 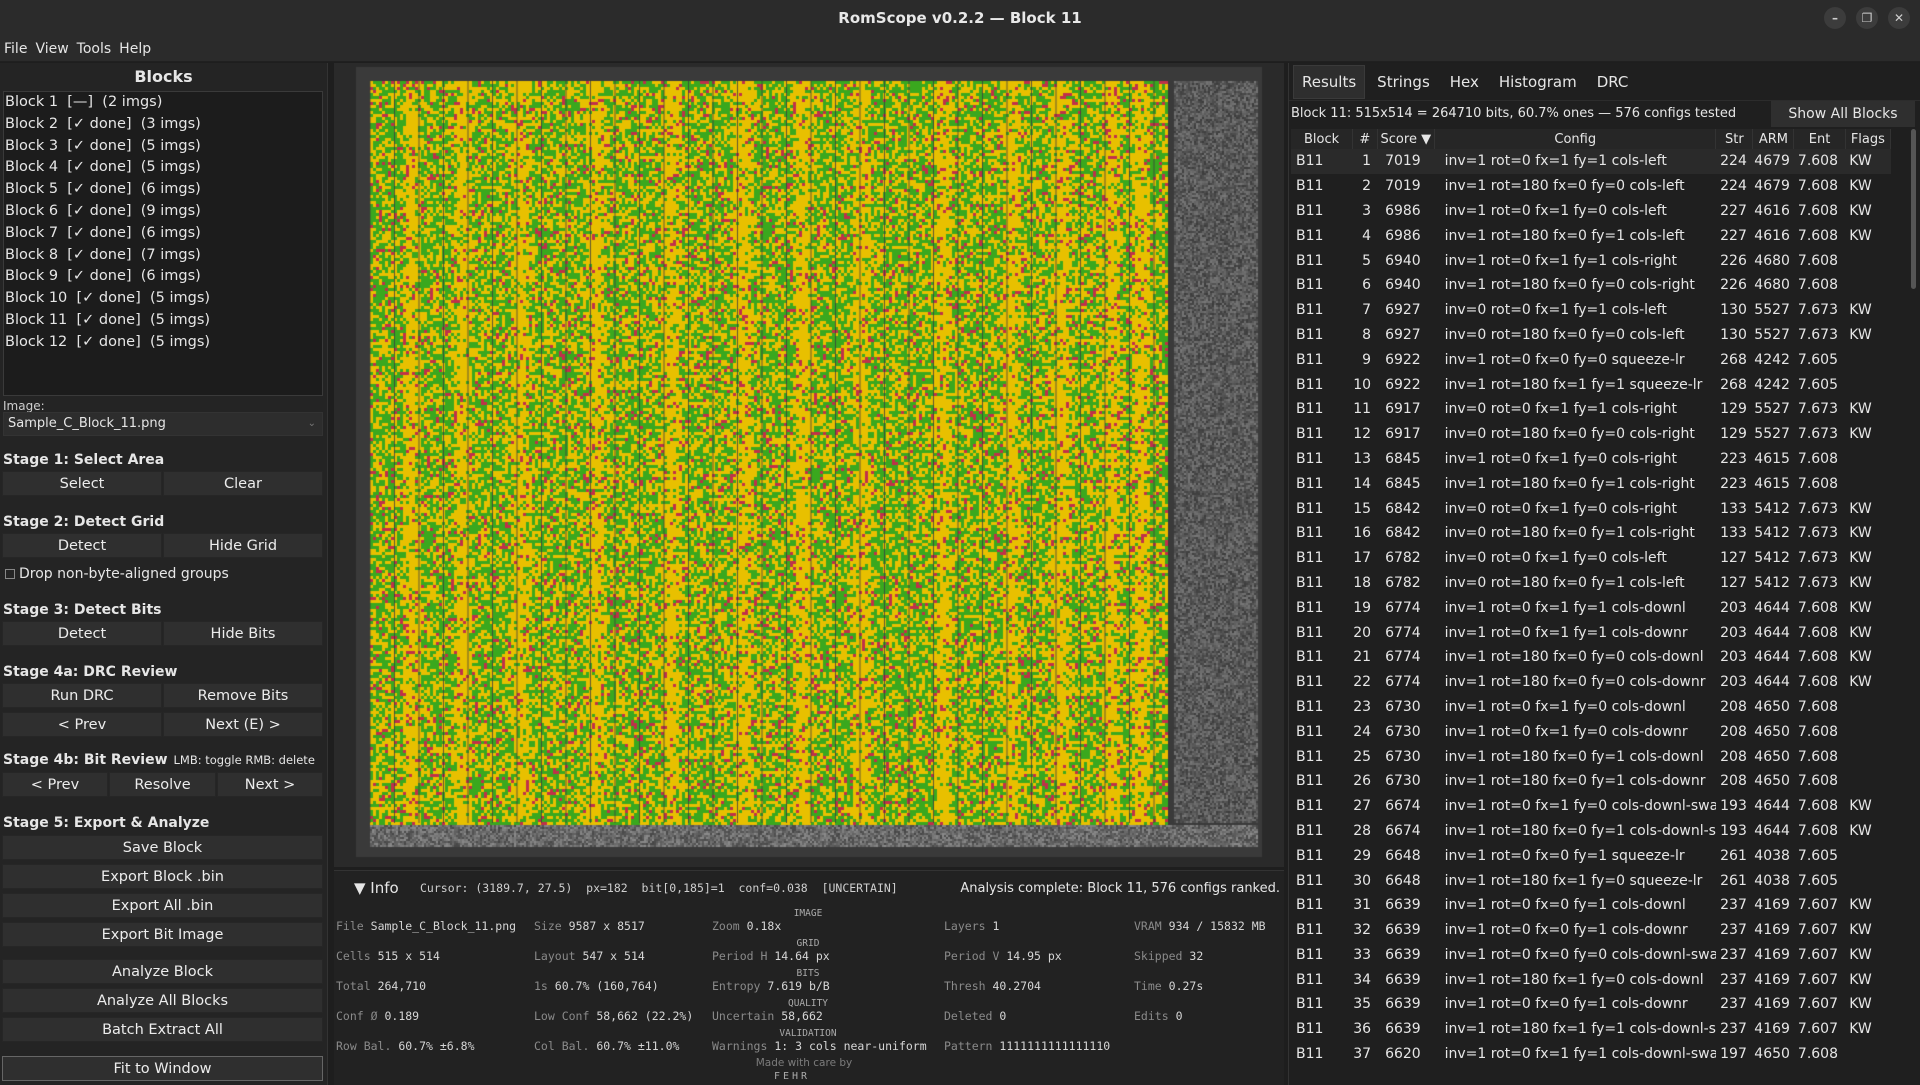 I want to click on tab-drc: DRC, so click(x=1613, y=82).